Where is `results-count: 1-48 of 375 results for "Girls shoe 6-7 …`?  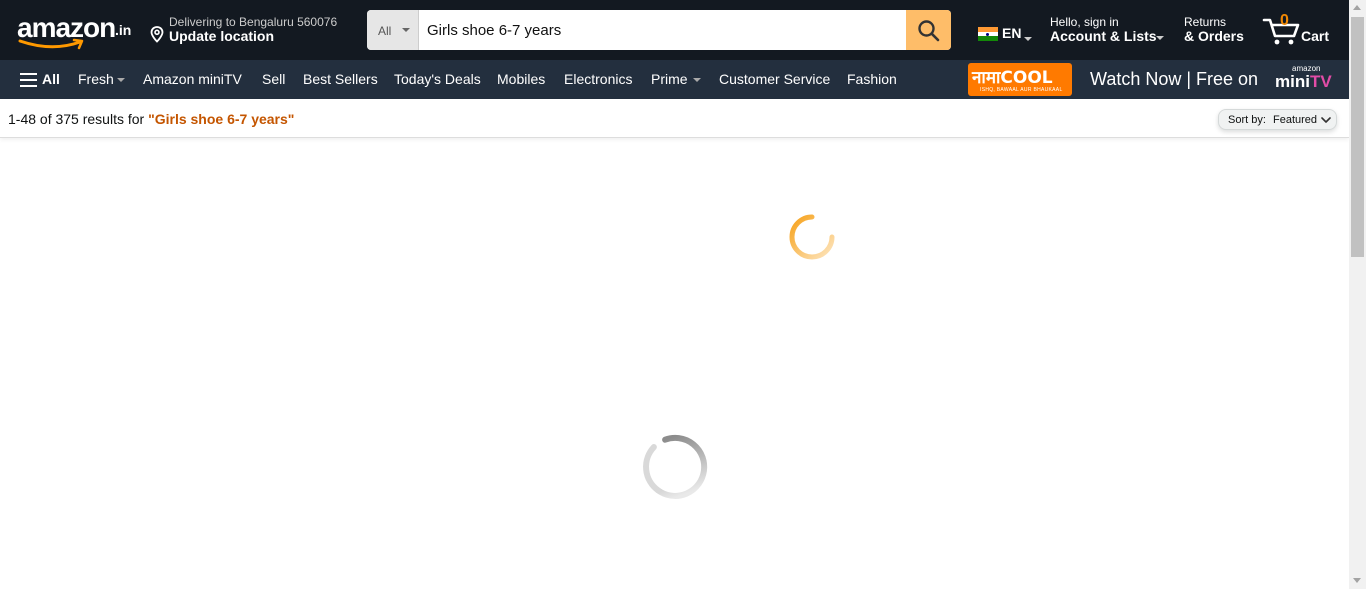
results-count: 1-48 of 375 results for "Girls shoe 6-7 … is located at coordinates (151, 119).